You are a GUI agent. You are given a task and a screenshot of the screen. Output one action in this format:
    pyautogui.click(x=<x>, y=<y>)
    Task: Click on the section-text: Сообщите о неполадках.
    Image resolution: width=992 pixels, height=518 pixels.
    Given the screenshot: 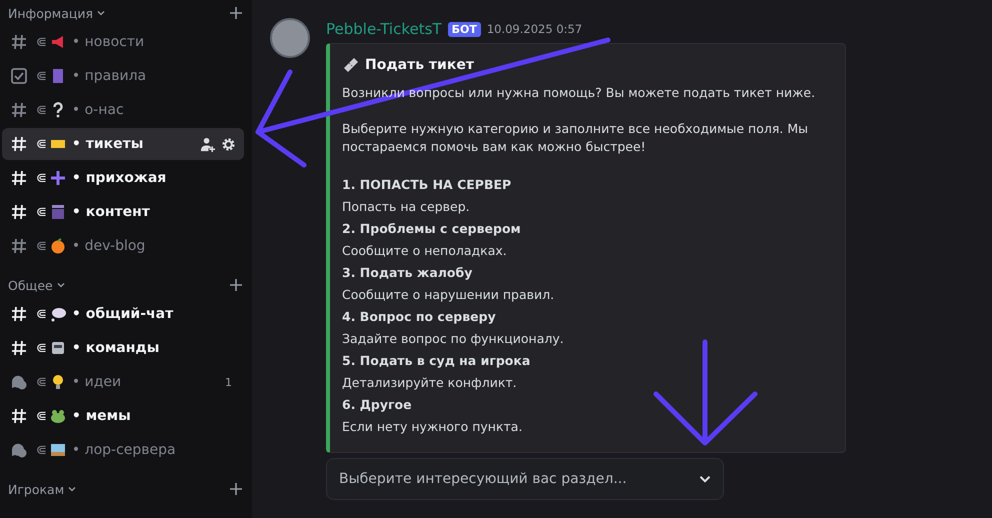 What is the action you would take?
    pyautogui.click(x=425, y=251)
    